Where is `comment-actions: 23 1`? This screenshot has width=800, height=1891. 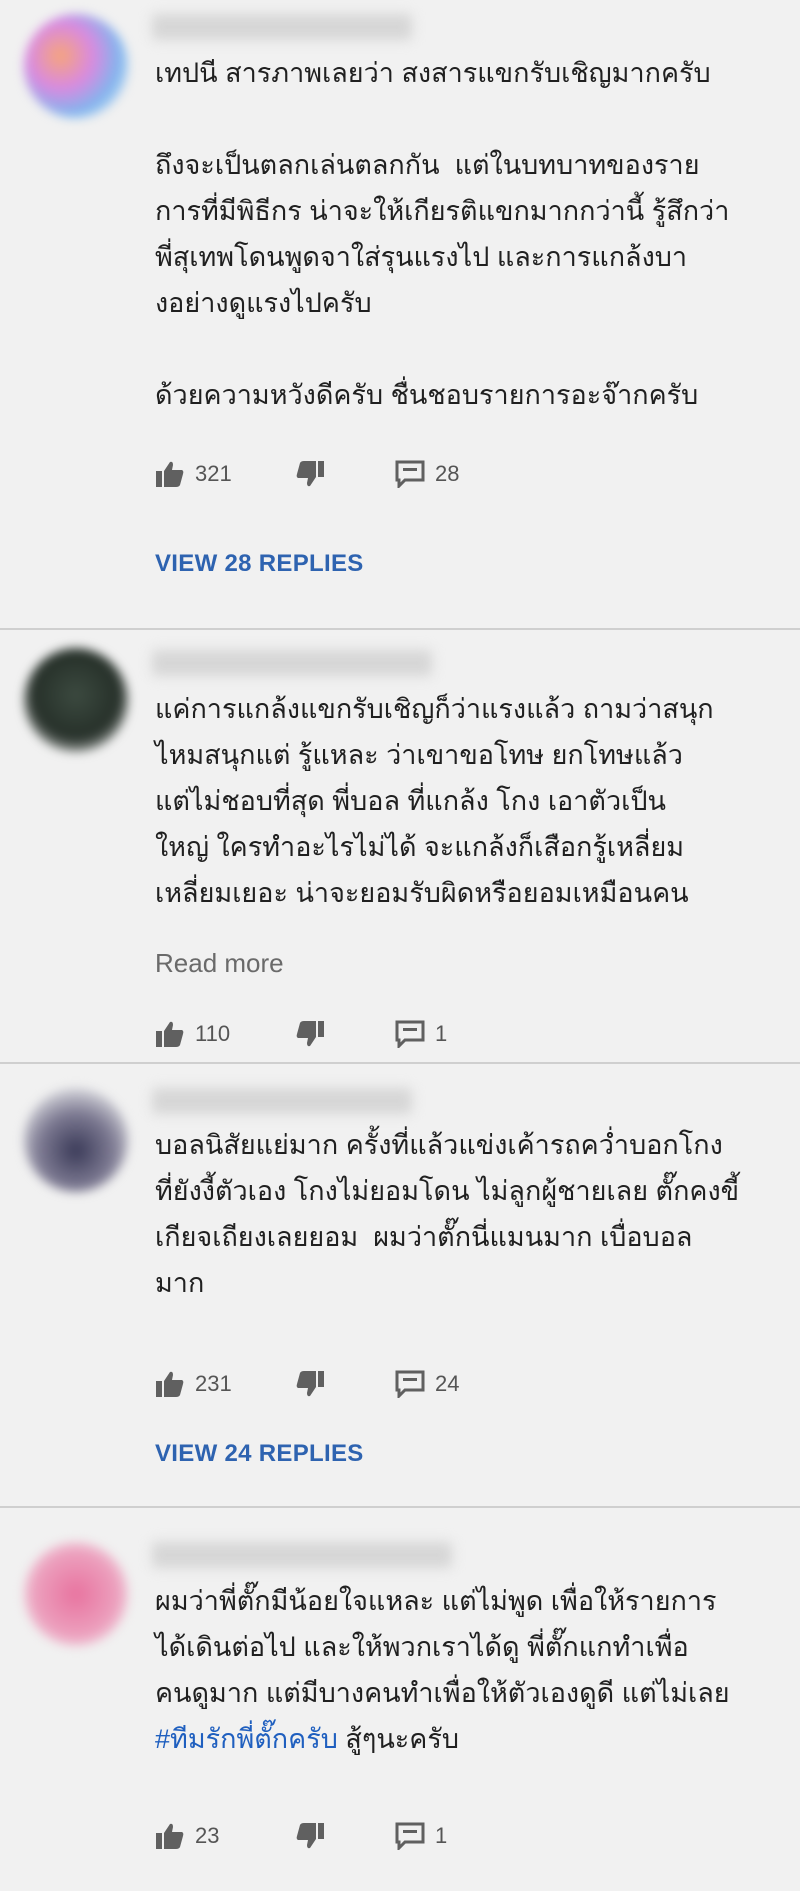
comment-actions: 23 1 is located at coordinates (405, 1836).